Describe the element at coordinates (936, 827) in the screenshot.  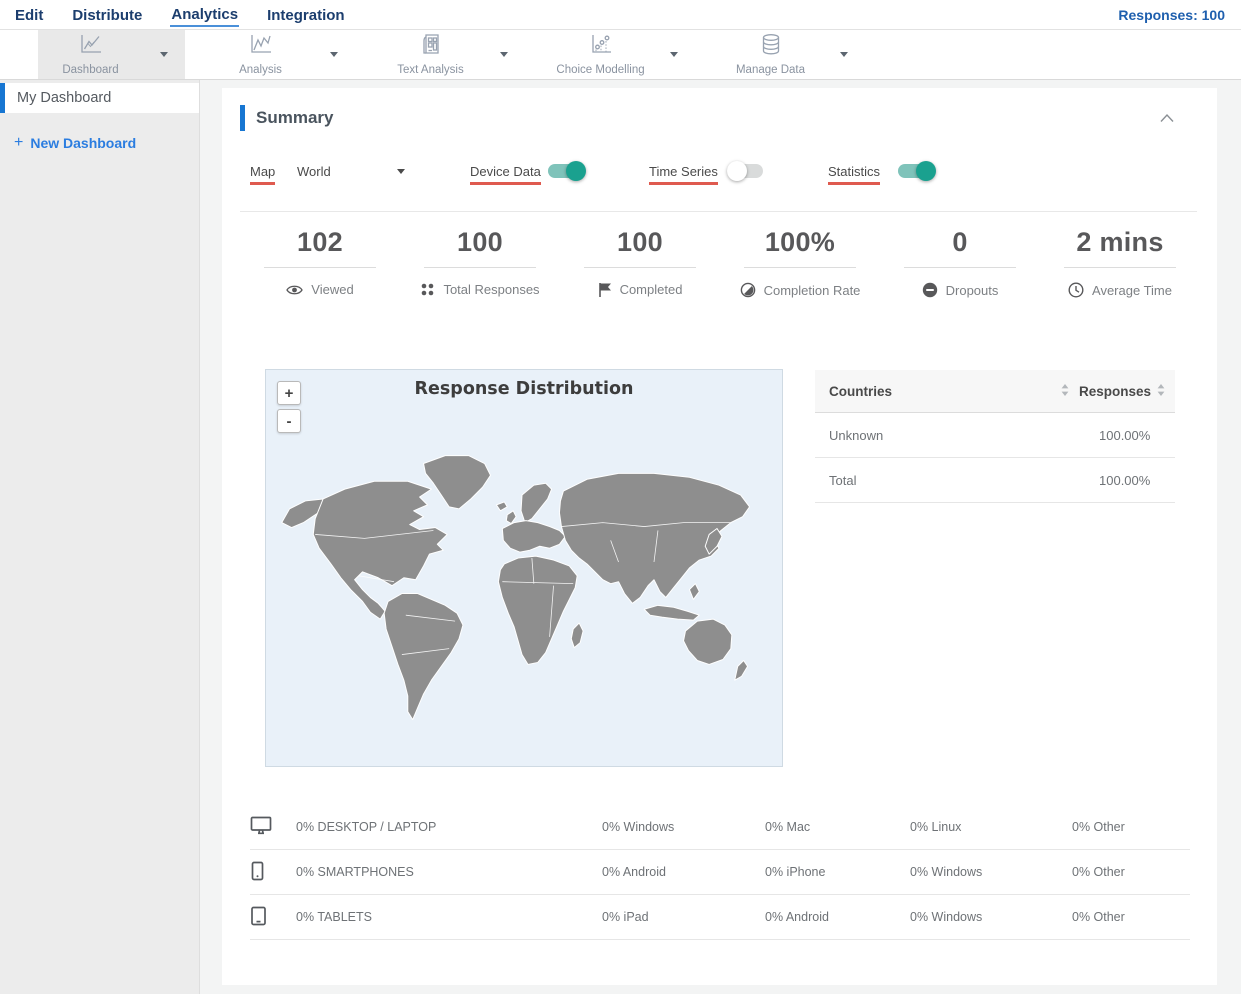
I see `device-stat: 0% Linux` at that location.